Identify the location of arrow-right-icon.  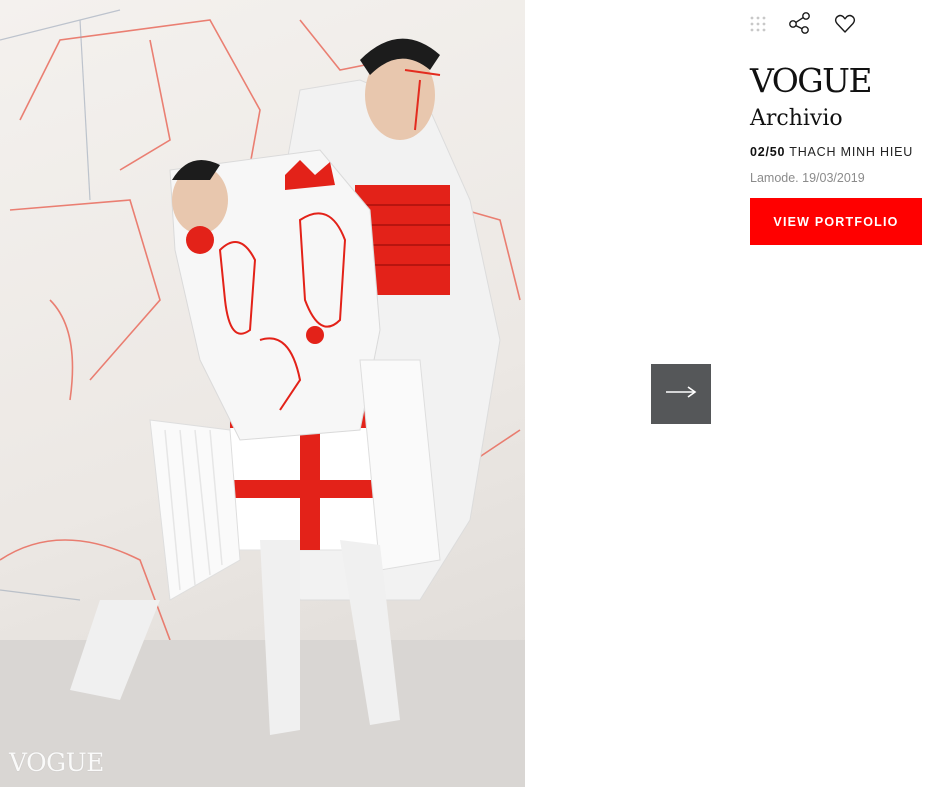
(681, 394).